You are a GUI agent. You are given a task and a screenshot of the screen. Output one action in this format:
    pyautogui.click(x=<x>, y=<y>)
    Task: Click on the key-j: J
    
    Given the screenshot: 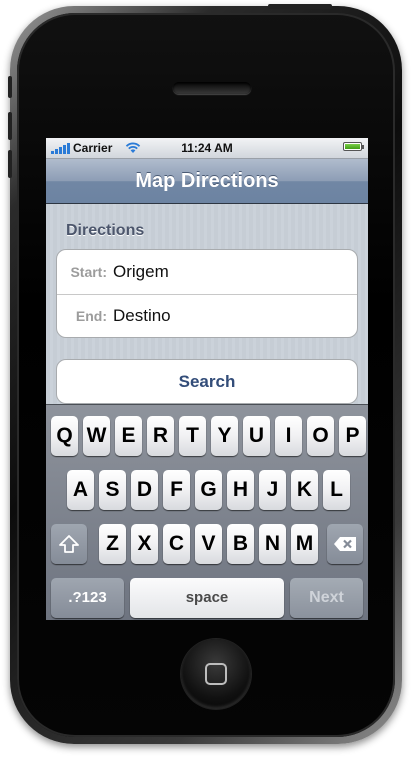 What is the action you would take?
    pyautogui.click(x=272, y=490)
    